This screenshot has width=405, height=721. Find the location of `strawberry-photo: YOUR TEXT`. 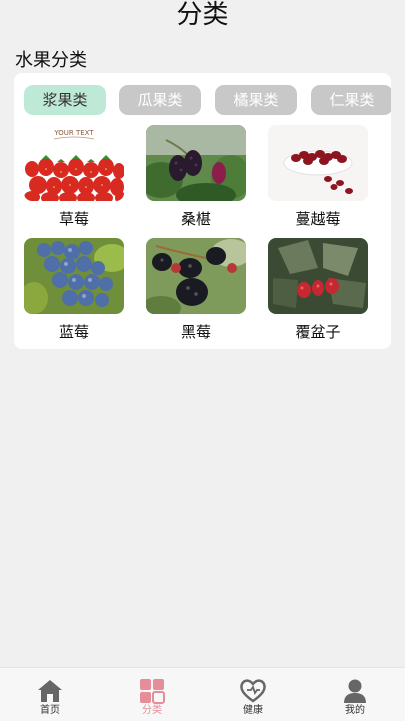

strawberry-photo: YOUR TEXT is located at coordinates (74, 163).